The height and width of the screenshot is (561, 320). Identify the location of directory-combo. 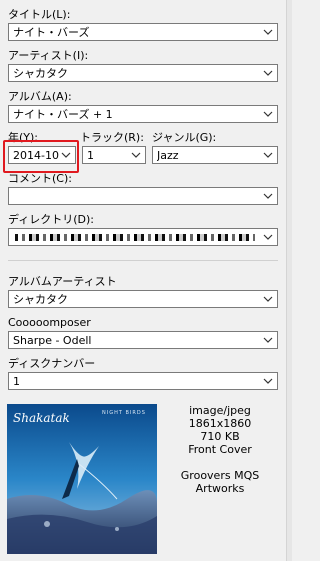
(143, 237).